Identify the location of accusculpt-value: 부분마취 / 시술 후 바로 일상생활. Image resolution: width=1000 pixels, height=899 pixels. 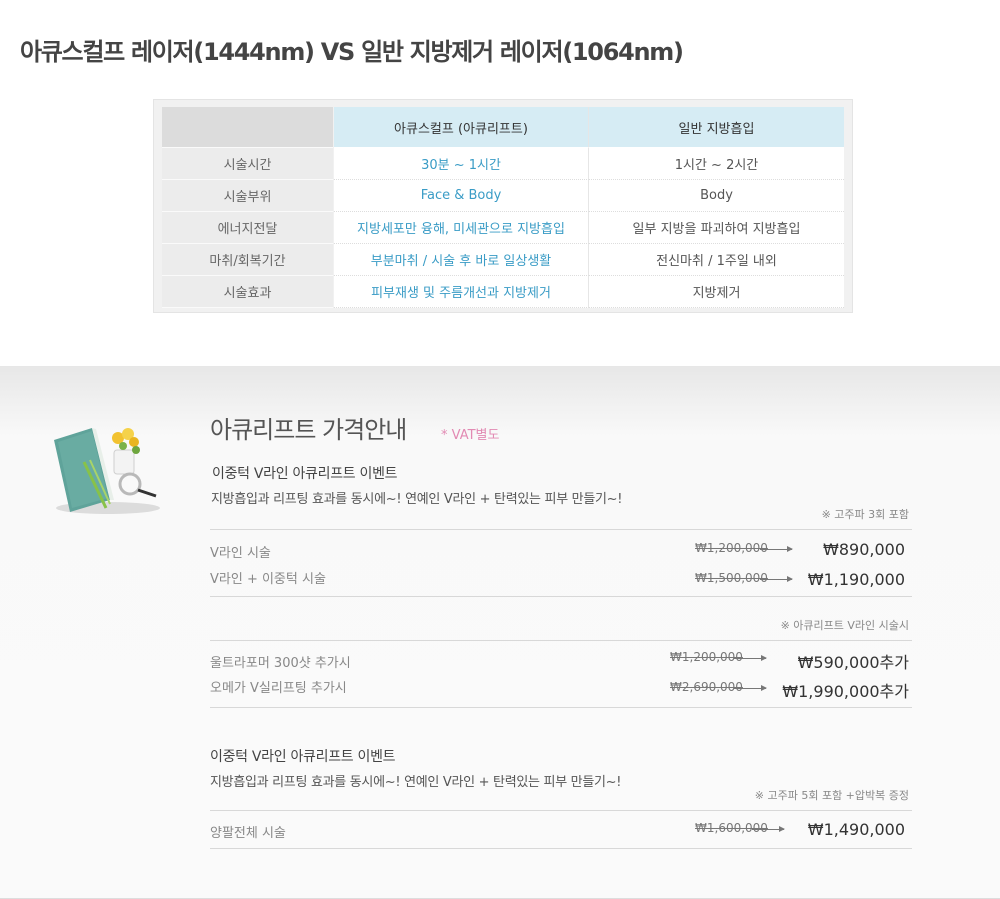
(461, 260).